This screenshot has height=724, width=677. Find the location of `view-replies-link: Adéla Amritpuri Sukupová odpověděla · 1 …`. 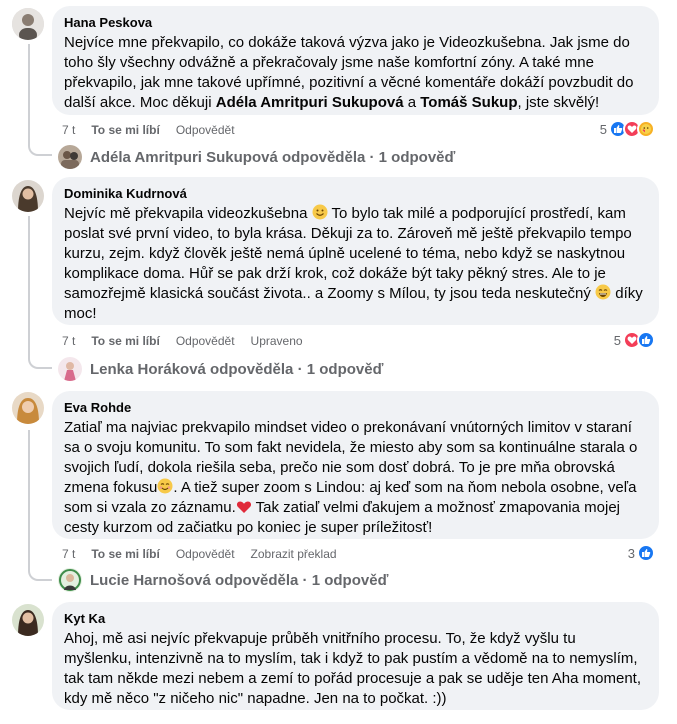

view-replies-link: Adéla Amritpuri Sukupová odpověděla · 1 … is located at coordinates (256, 157).